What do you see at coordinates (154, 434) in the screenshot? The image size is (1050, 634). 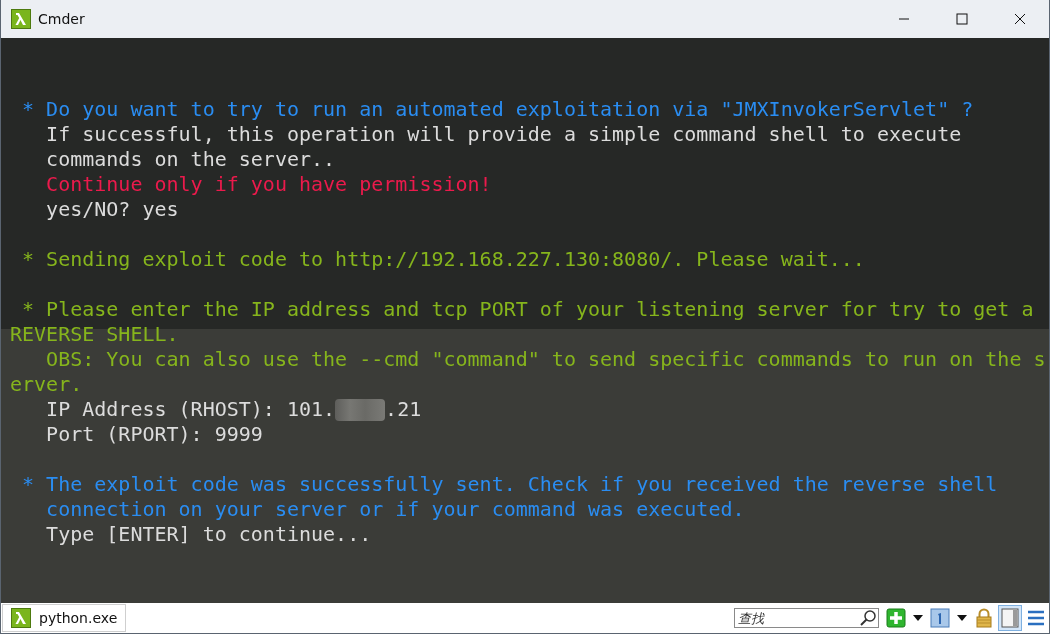 I see `console-line: Port (RPORT): 9999` at bounding box center [154, 434].